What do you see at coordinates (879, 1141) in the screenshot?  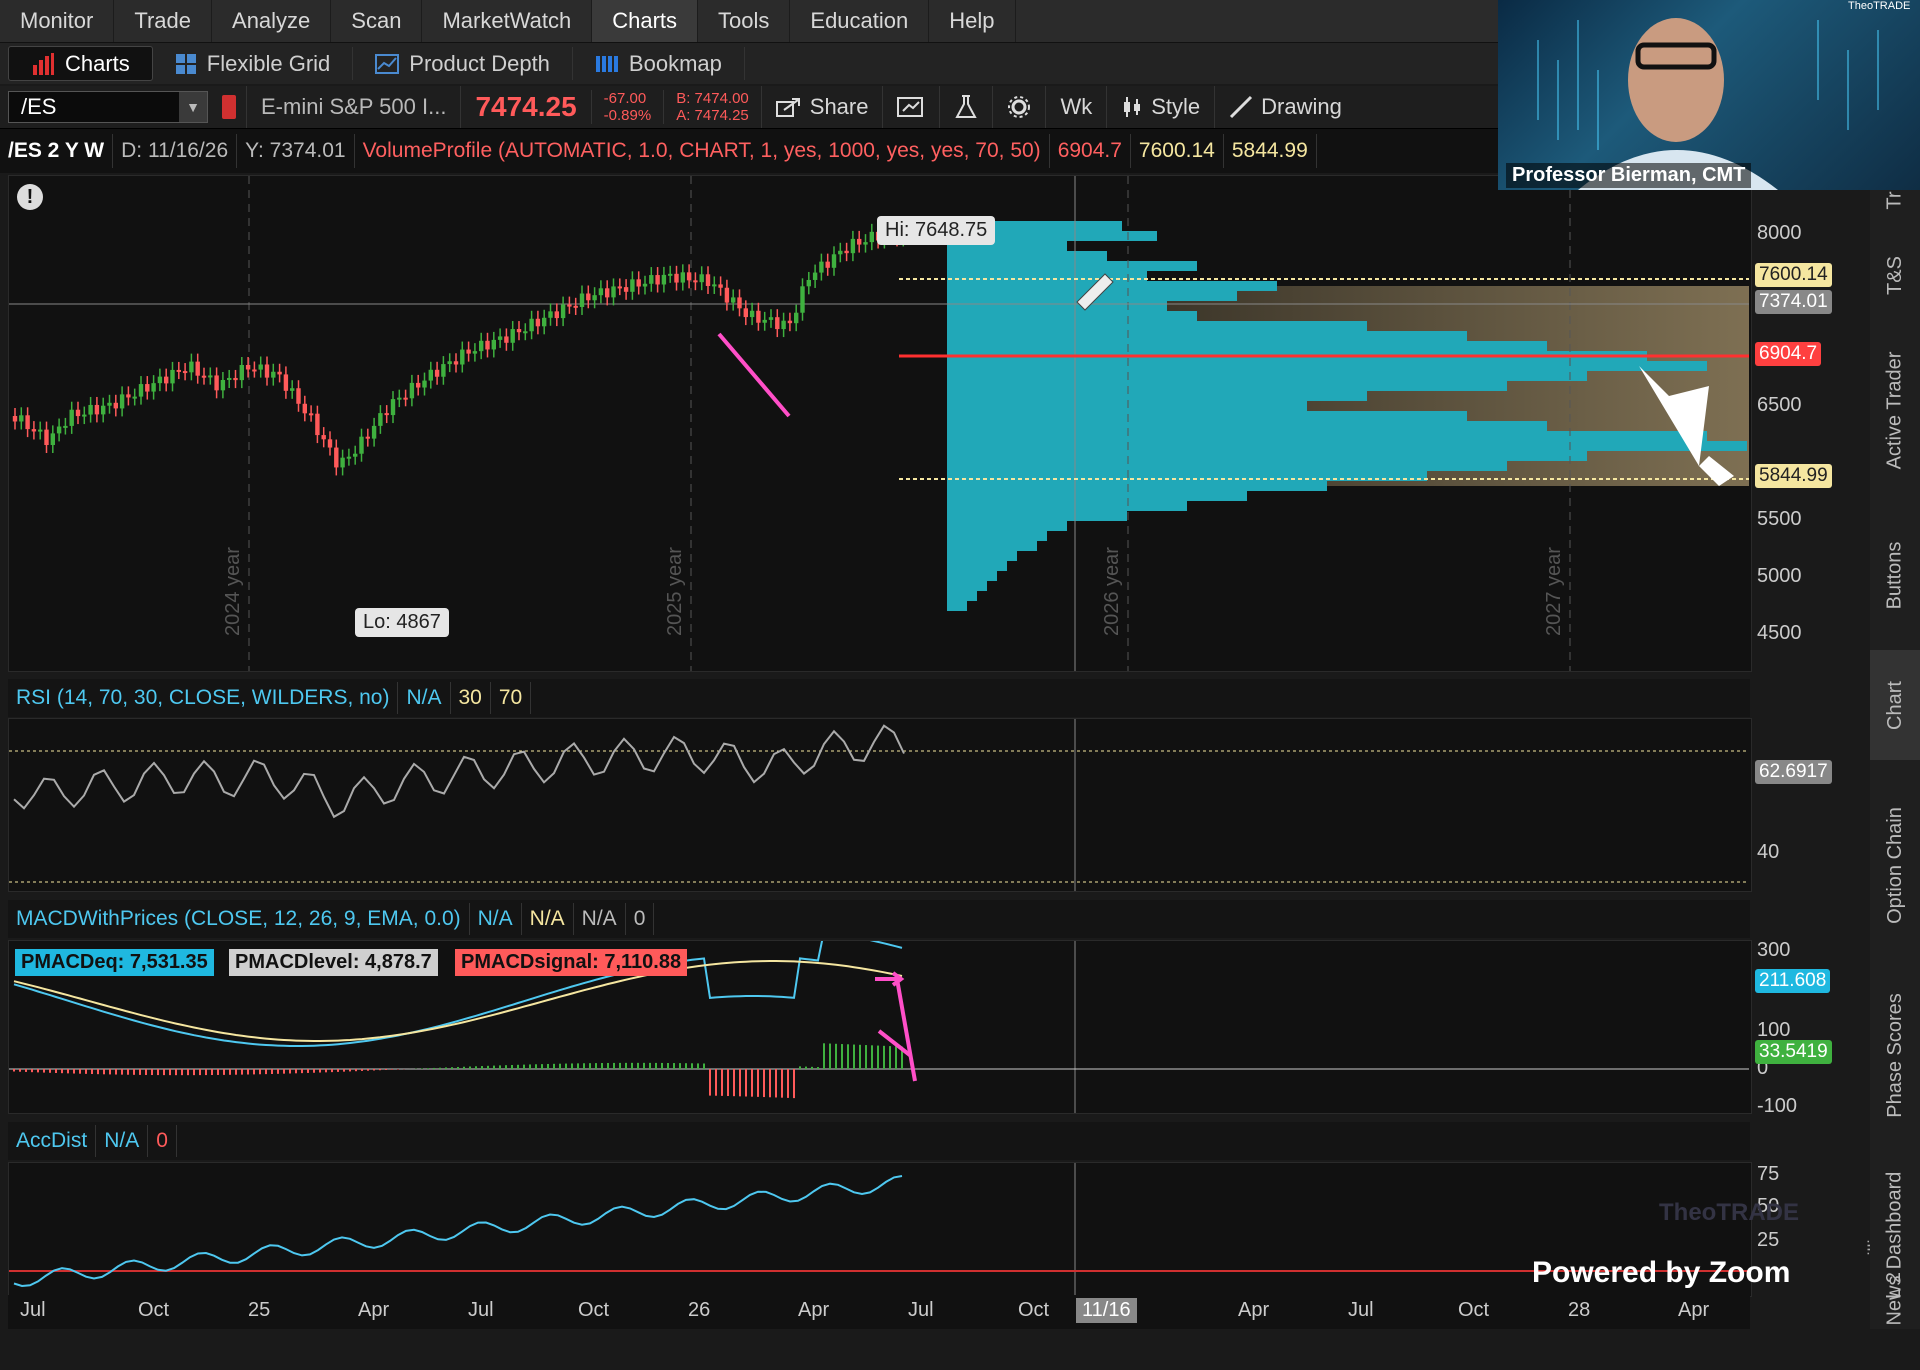 I see `accdist-header: AccDist N/A 0` at bounding box center [879, 1141].